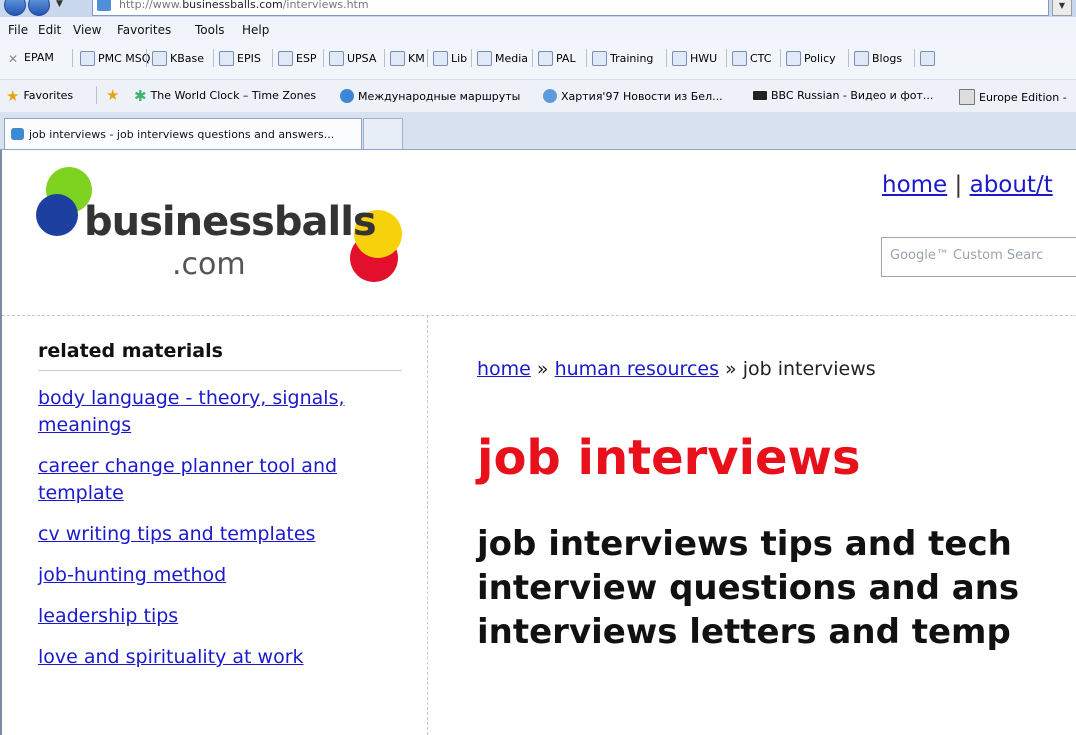  I want to click on toolbar-link-label: Training, so click(632, 58).